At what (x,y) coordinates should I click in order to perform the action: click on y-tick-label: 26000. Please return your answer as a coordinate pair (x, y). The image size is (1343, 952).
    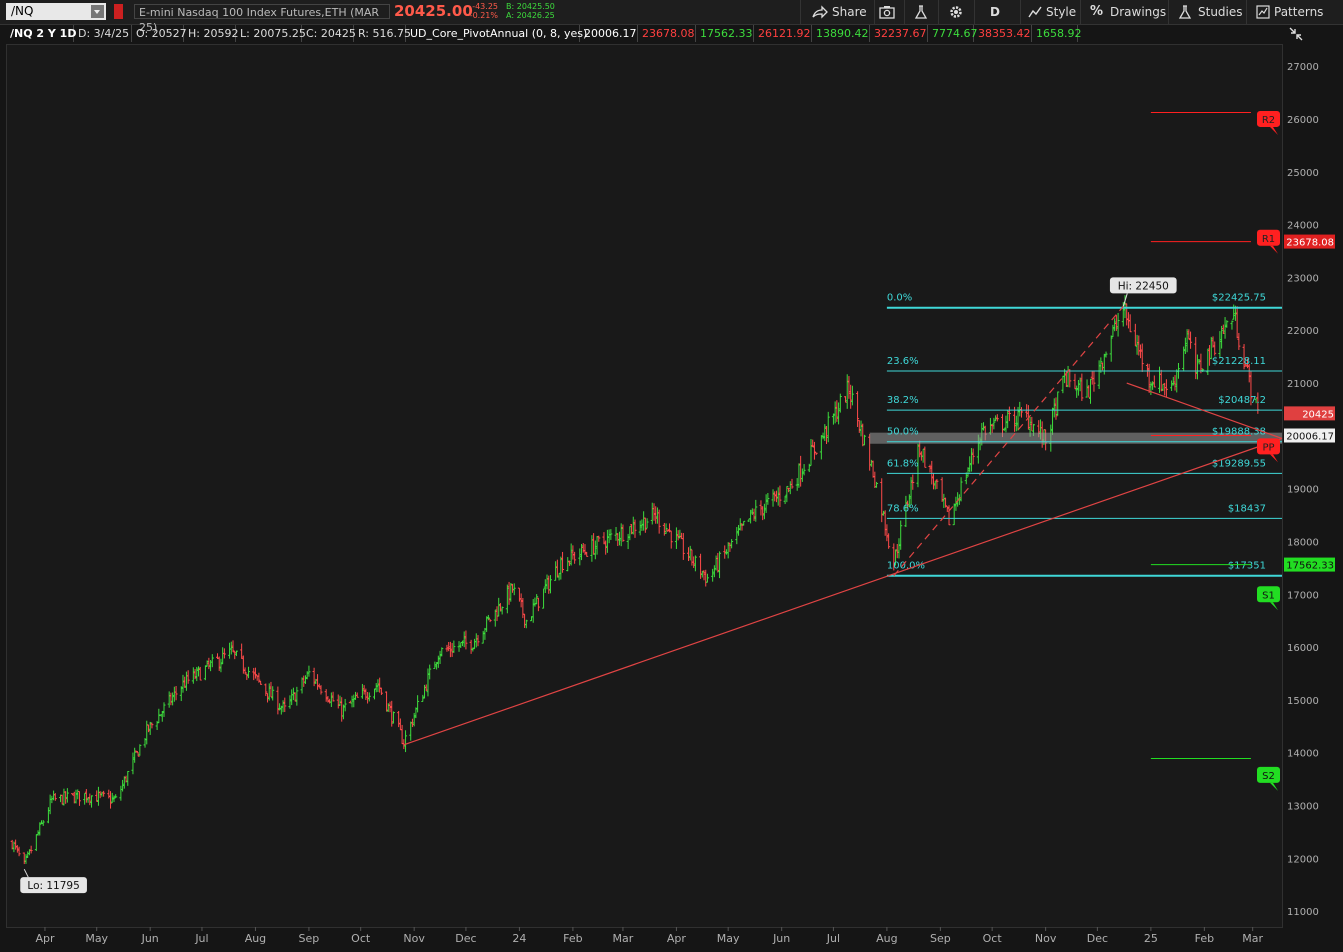
    Looking at the image, I should click on (1303, 120).